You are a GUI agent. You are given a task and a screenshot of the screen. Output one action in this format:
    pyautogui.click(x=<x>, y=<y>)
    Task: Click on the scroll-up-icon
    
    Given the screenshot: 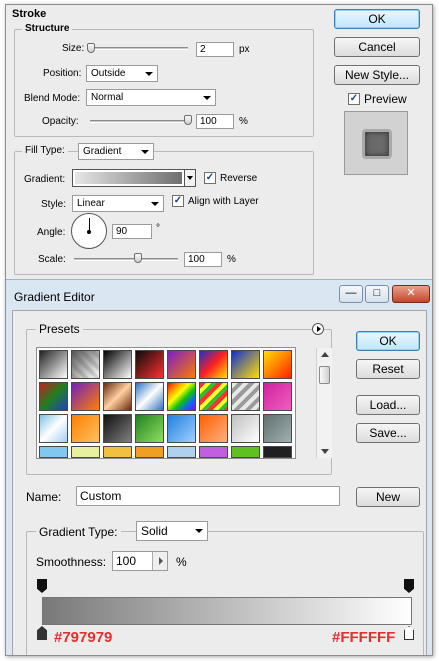 What is the action you would take?
    pyautogui.click(x=325, y=354)
    